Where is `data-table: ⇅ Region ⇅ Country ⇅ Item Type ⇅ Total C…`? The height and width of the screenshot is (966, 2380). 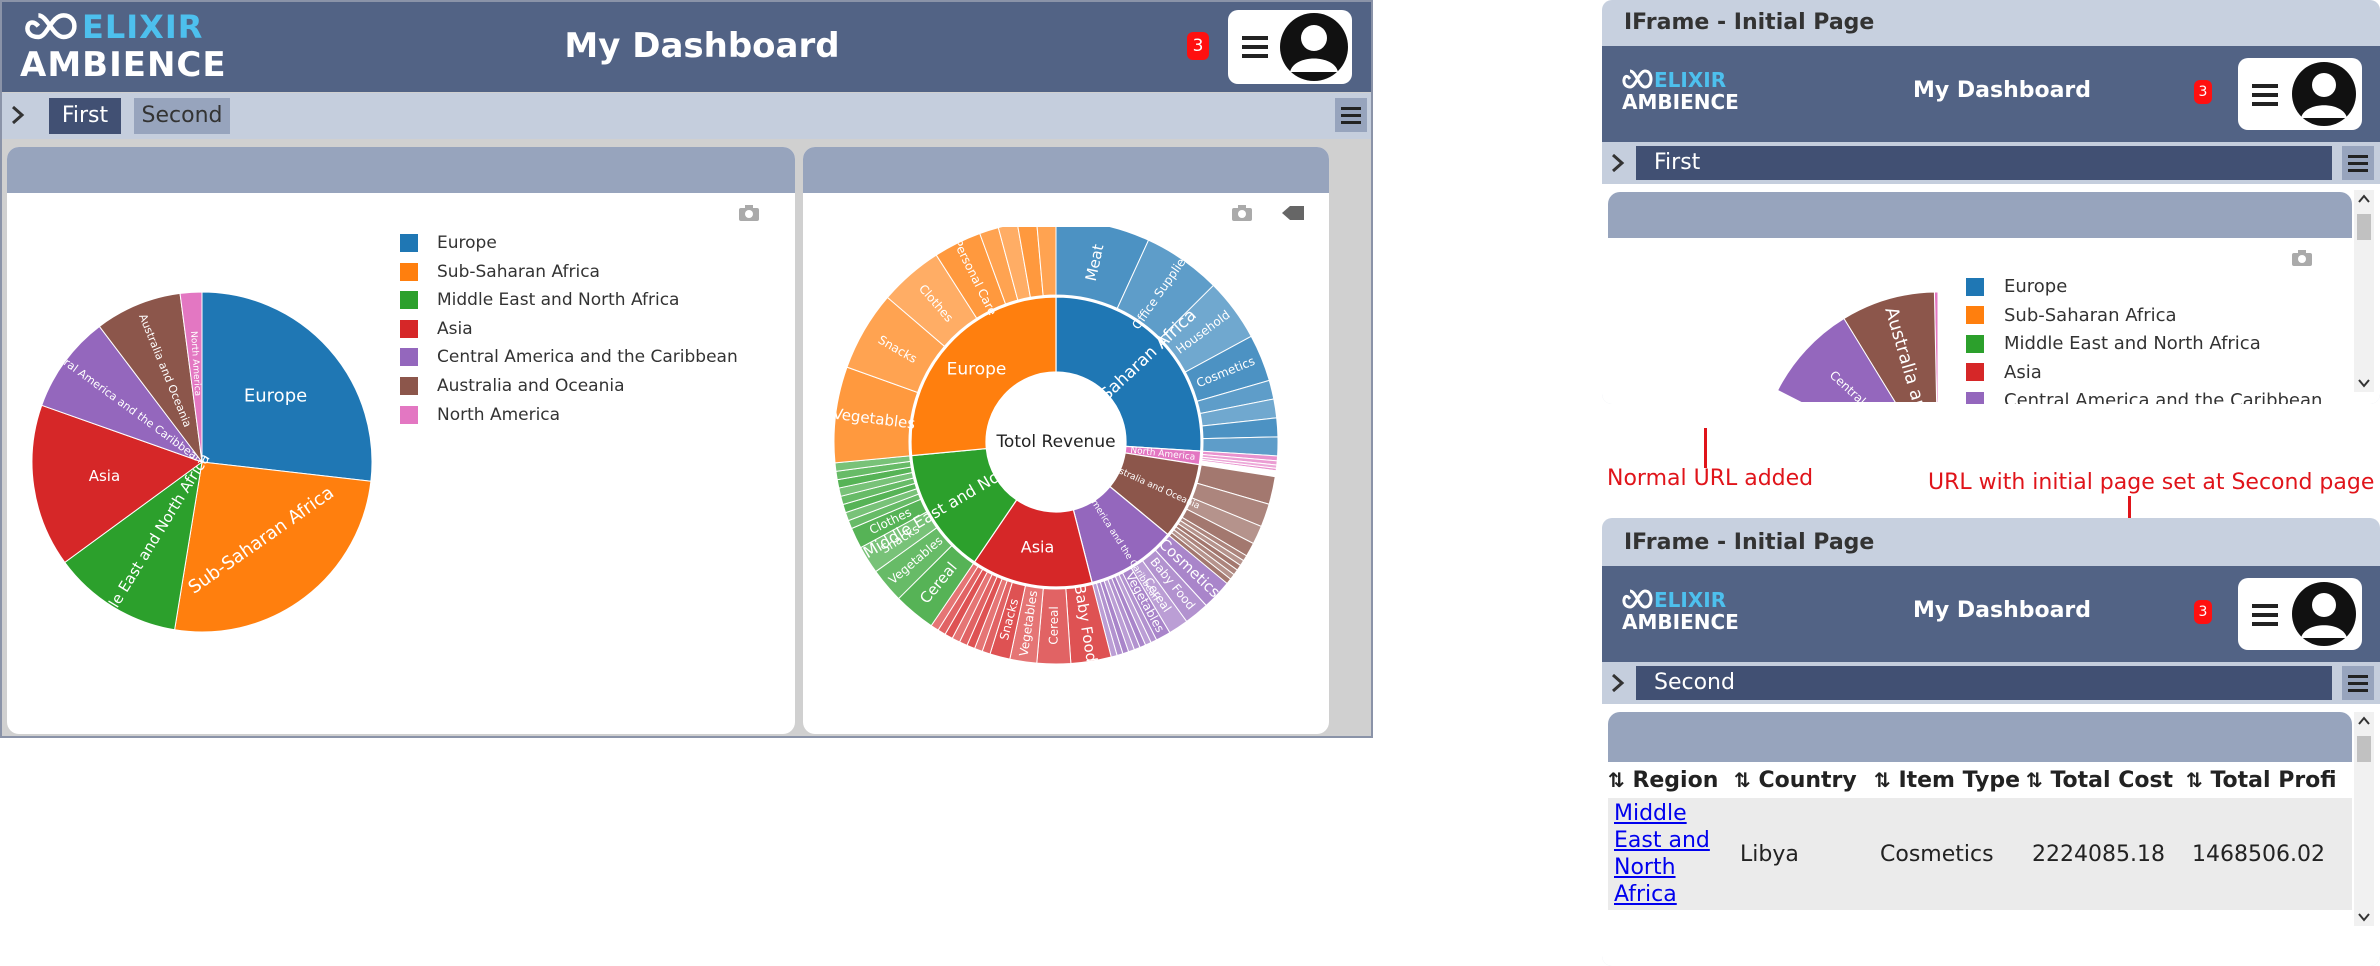 data-table: ⇅ Region ⇅ Country ⇅ Item Type ⇅ Total C… is located at coordinates (1980, 836).